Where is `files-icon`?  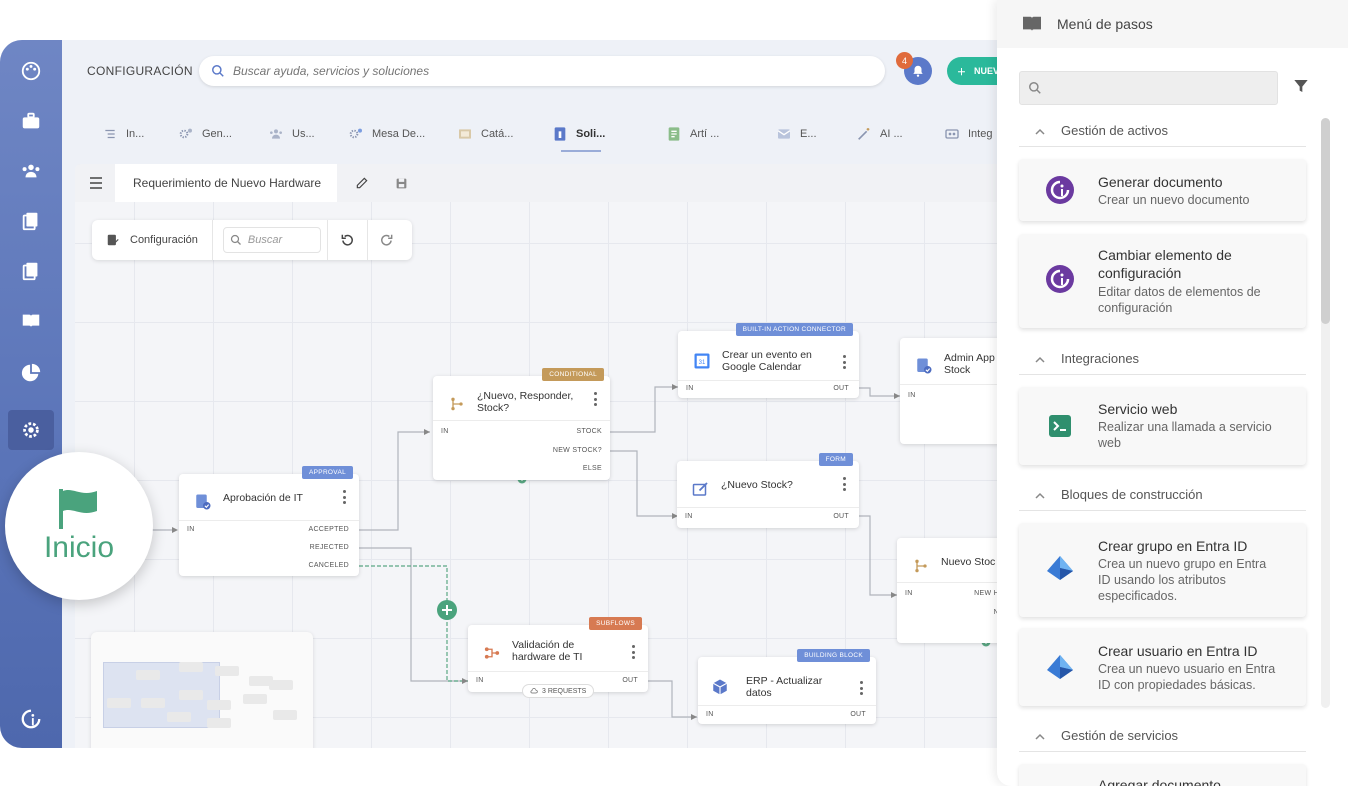
files-icon is located at coordinates (31, 271).